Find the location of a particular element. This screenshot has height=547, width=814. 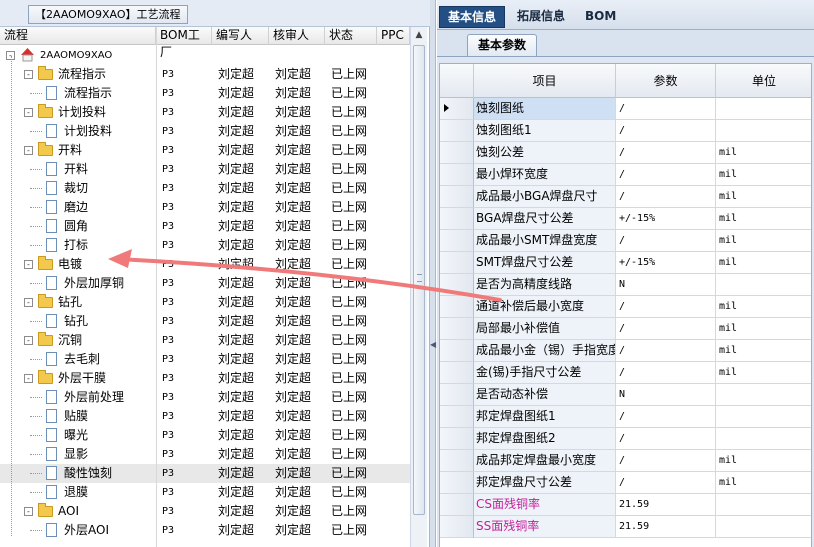

tree-node: 显影 is located at coordinates (78, 454).